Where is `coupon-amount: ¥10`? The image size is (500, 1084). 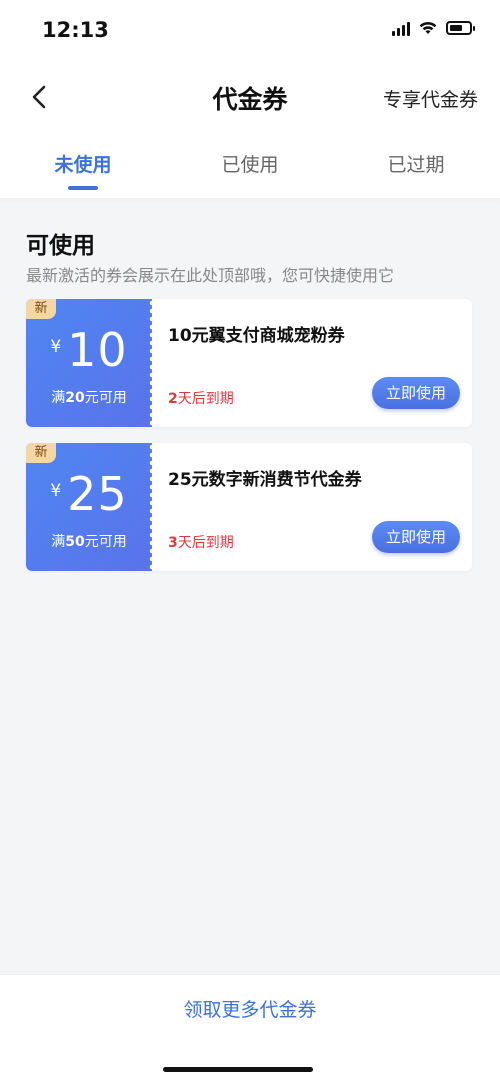 coupon-amount: ¥10 is located at coordinates (89, 350).